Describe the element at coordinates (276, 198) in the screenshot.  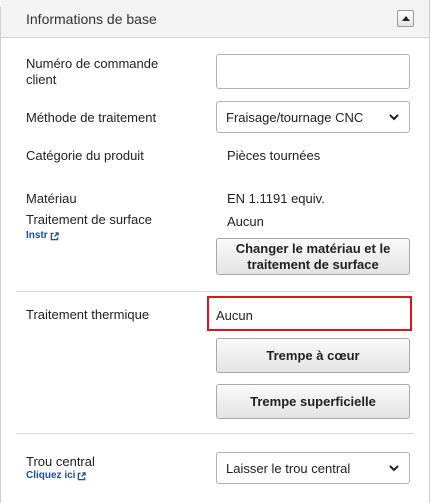
I see `material-value: EN 1.1191 equiv.` at that location.